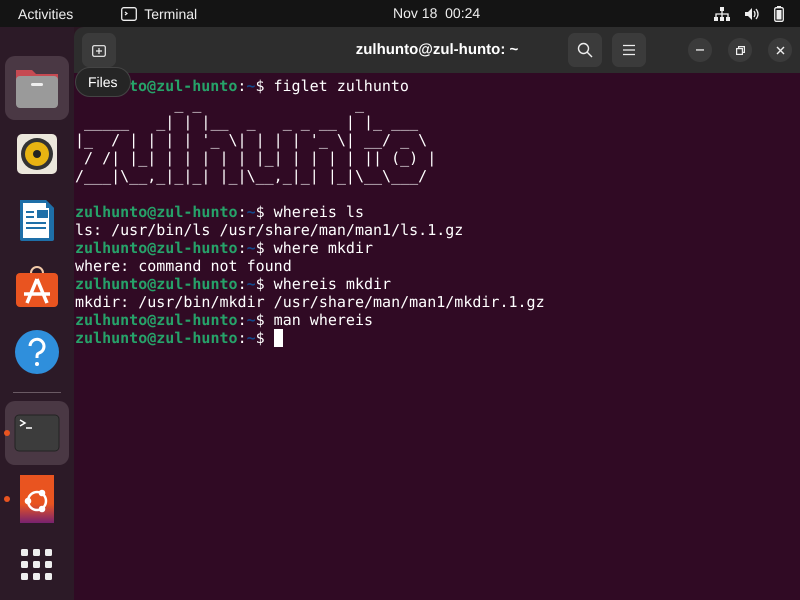 Image resolution: width=800 pixels, height=600 pixels. I want to click on output-text: where: command not found, so click(183, 266).